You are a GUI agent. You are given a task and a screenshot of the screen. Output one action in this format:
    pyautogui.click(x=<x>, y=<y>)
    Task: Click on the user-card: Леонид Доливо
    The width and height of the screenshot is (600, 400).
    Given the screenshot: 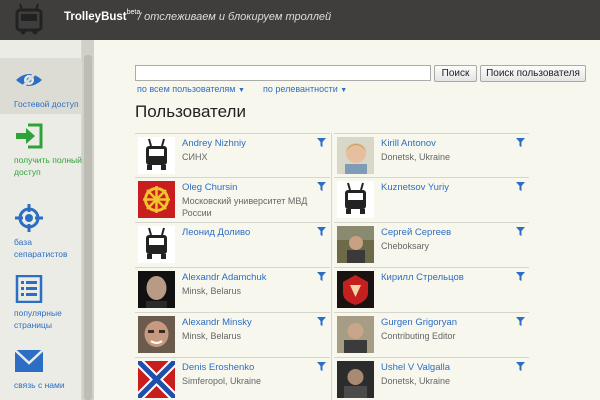 What is the action you would take?
    pyautogui.click(x=232, y=243)
    